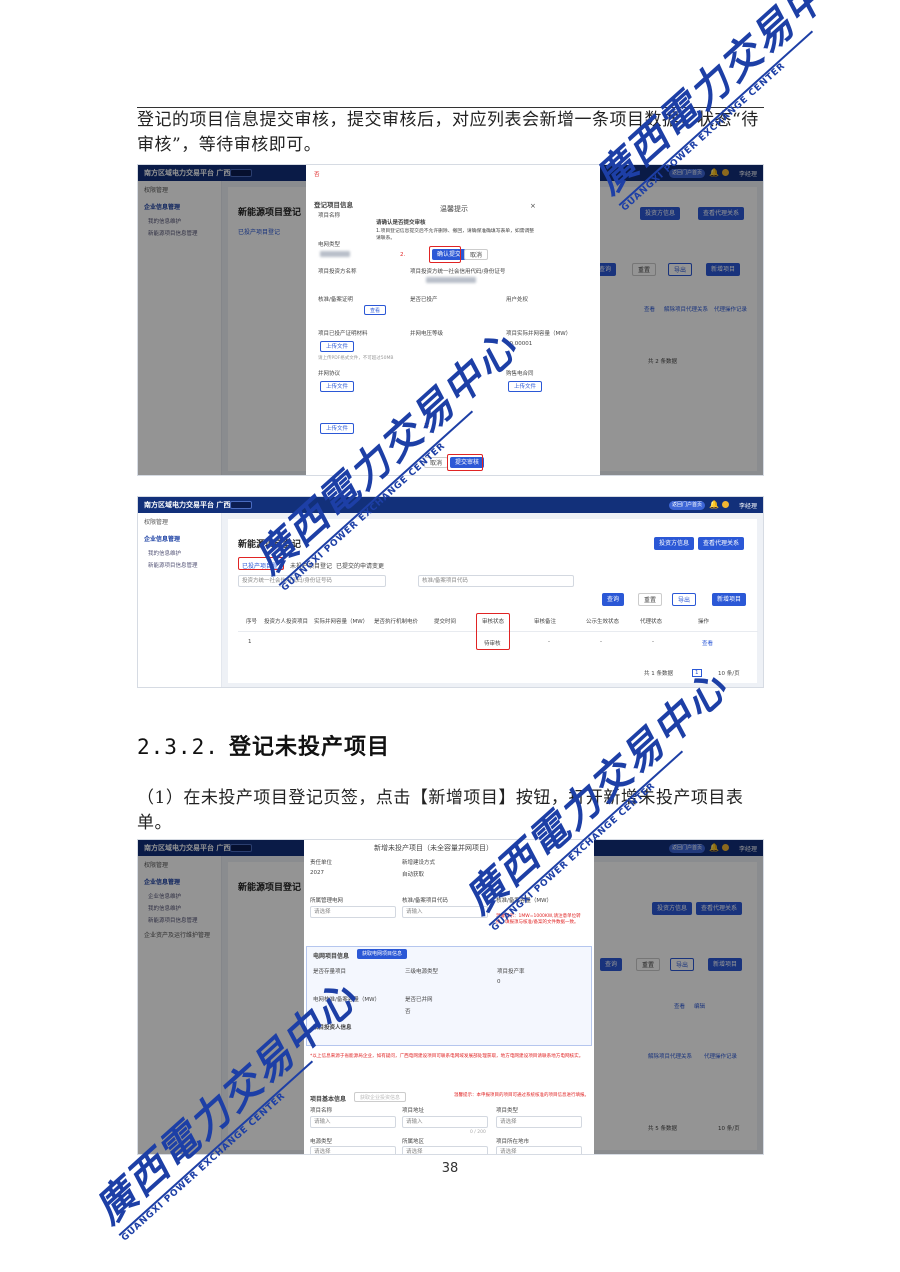 This screenshot has height=1272, width=900. What do you see at coordinates (721, 543) in the screenshot?
I see `view-agency-button: 查看代理关系` at bounding box center [721, 543].